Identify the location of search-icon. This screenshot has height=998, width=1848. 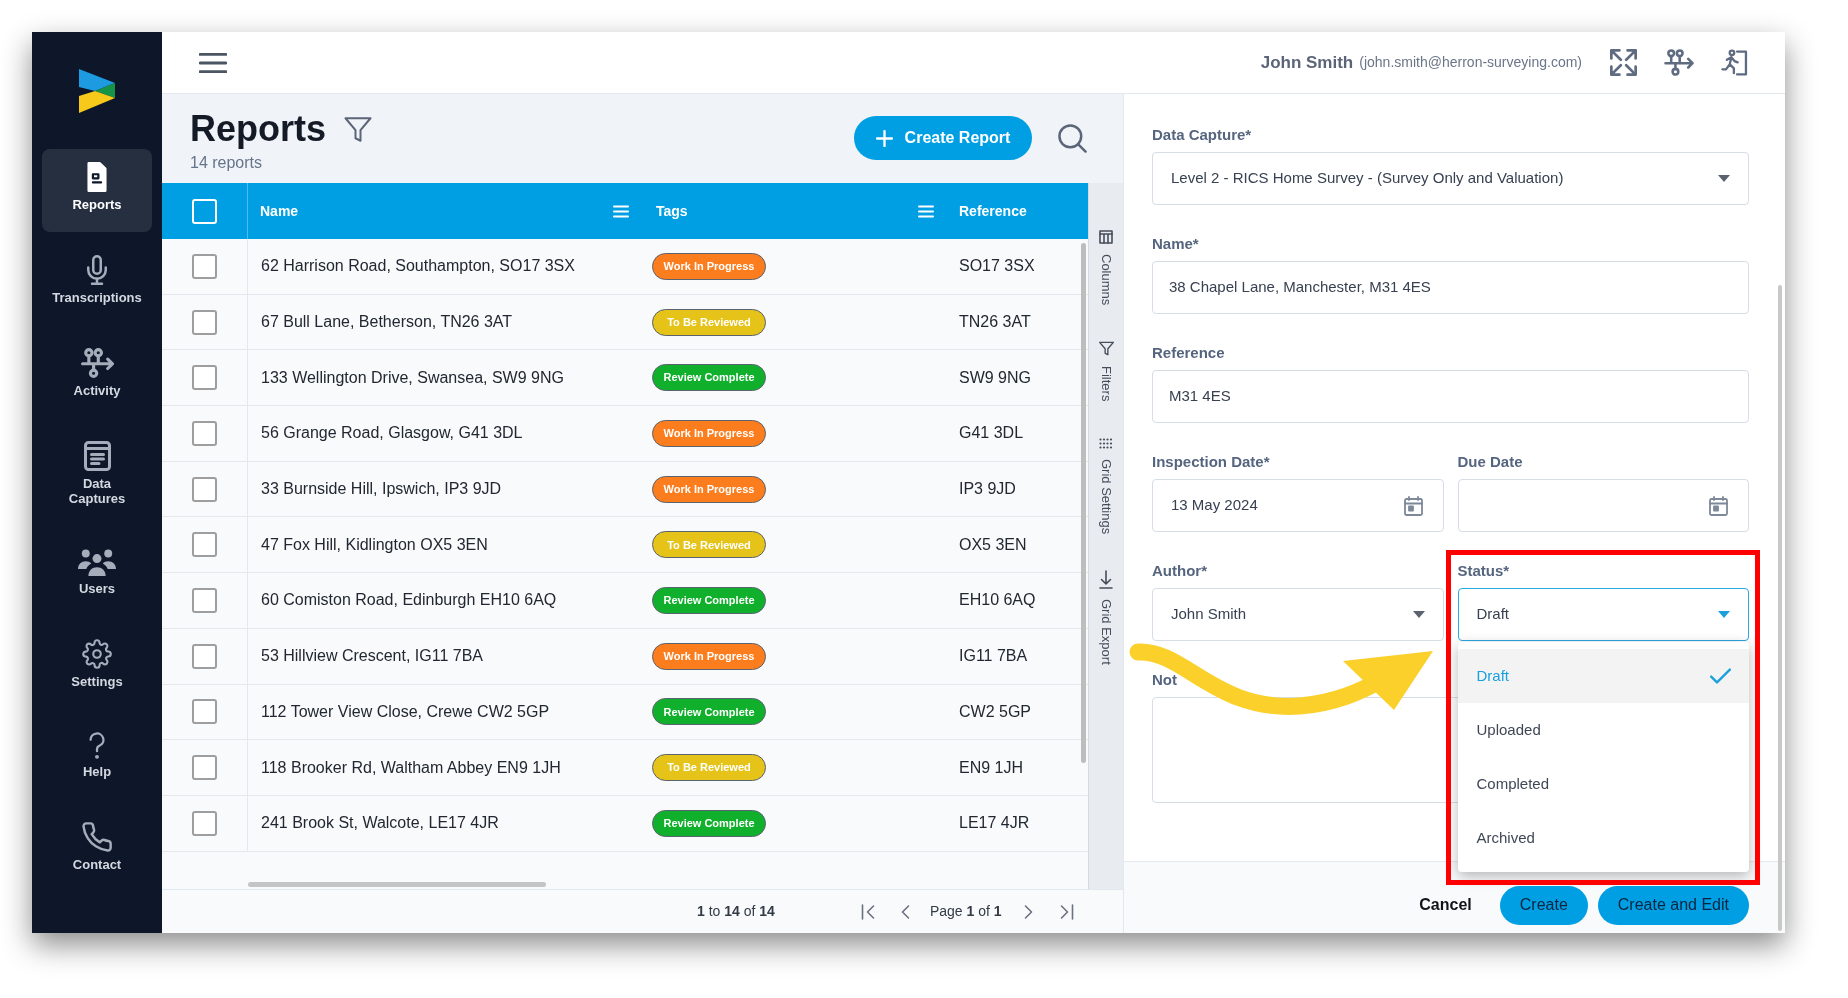
(1072, 138).